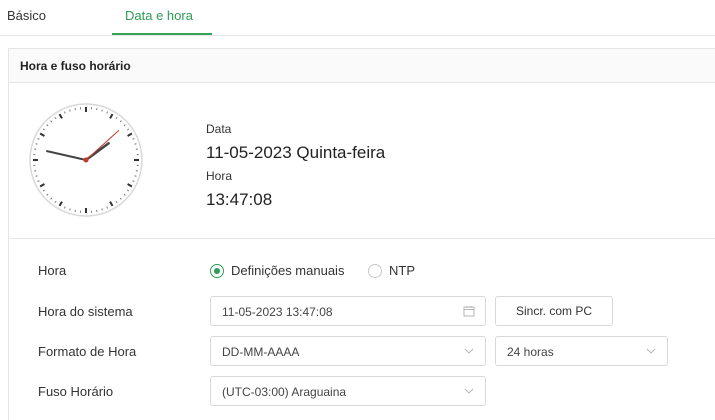 Image resolution: width=715 pixels, height=420 pixels. What do you see at coordinates (217, 270) in the screenshot?
I see `radio-manual-indicator` at bounding box center [217, 270].